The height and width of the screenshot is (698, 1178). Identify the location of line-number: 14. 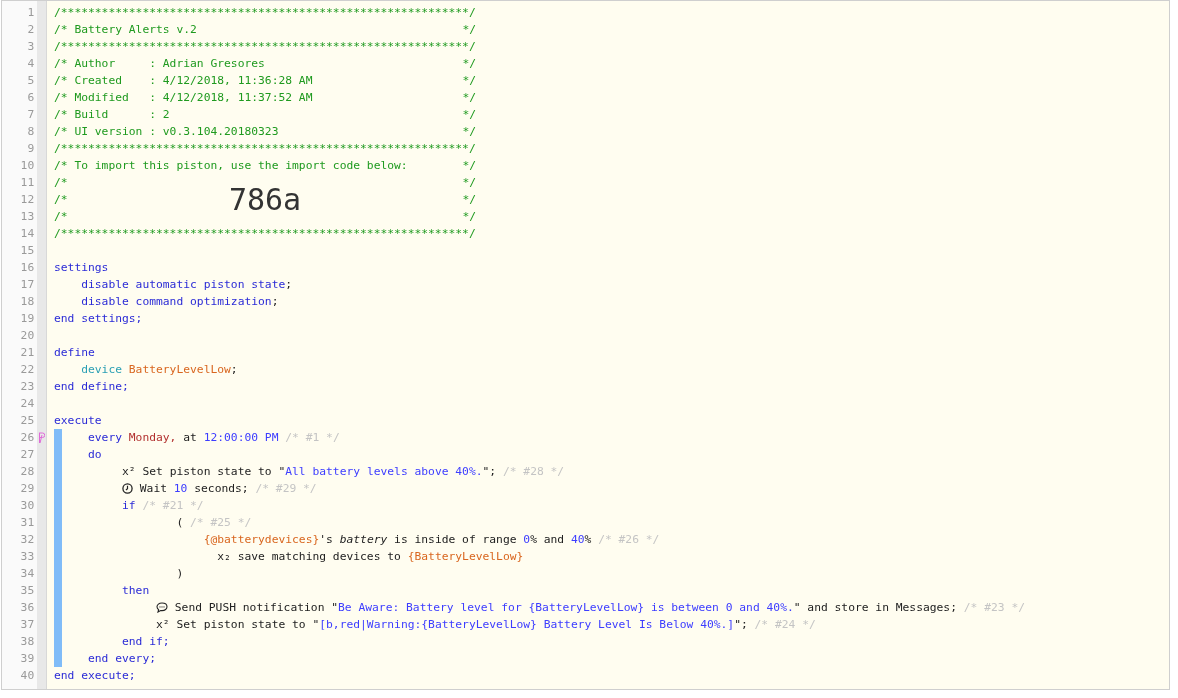
(27, 234).